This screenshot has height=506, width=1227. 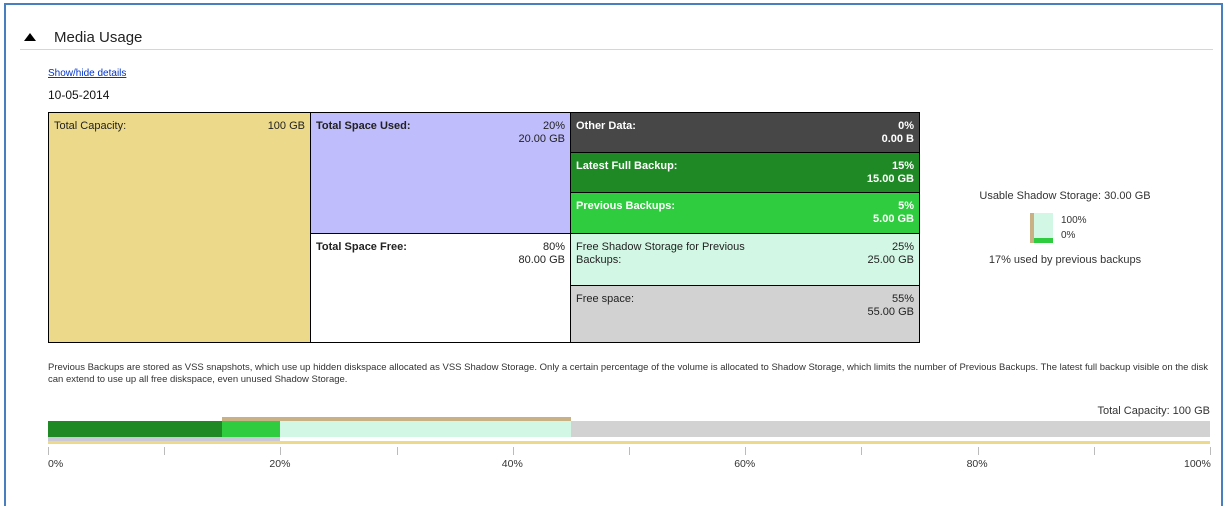 I want to click on show-hide-details-link: Show/hide details, so click(x=87, y=73).